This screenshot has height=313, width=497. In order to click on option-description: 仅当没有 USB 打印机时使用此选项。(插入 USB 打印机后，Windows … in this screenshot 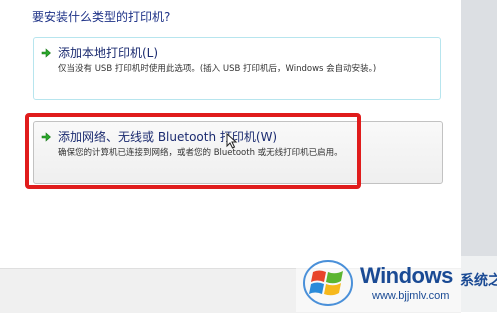, I will do `click(217, 69)`.